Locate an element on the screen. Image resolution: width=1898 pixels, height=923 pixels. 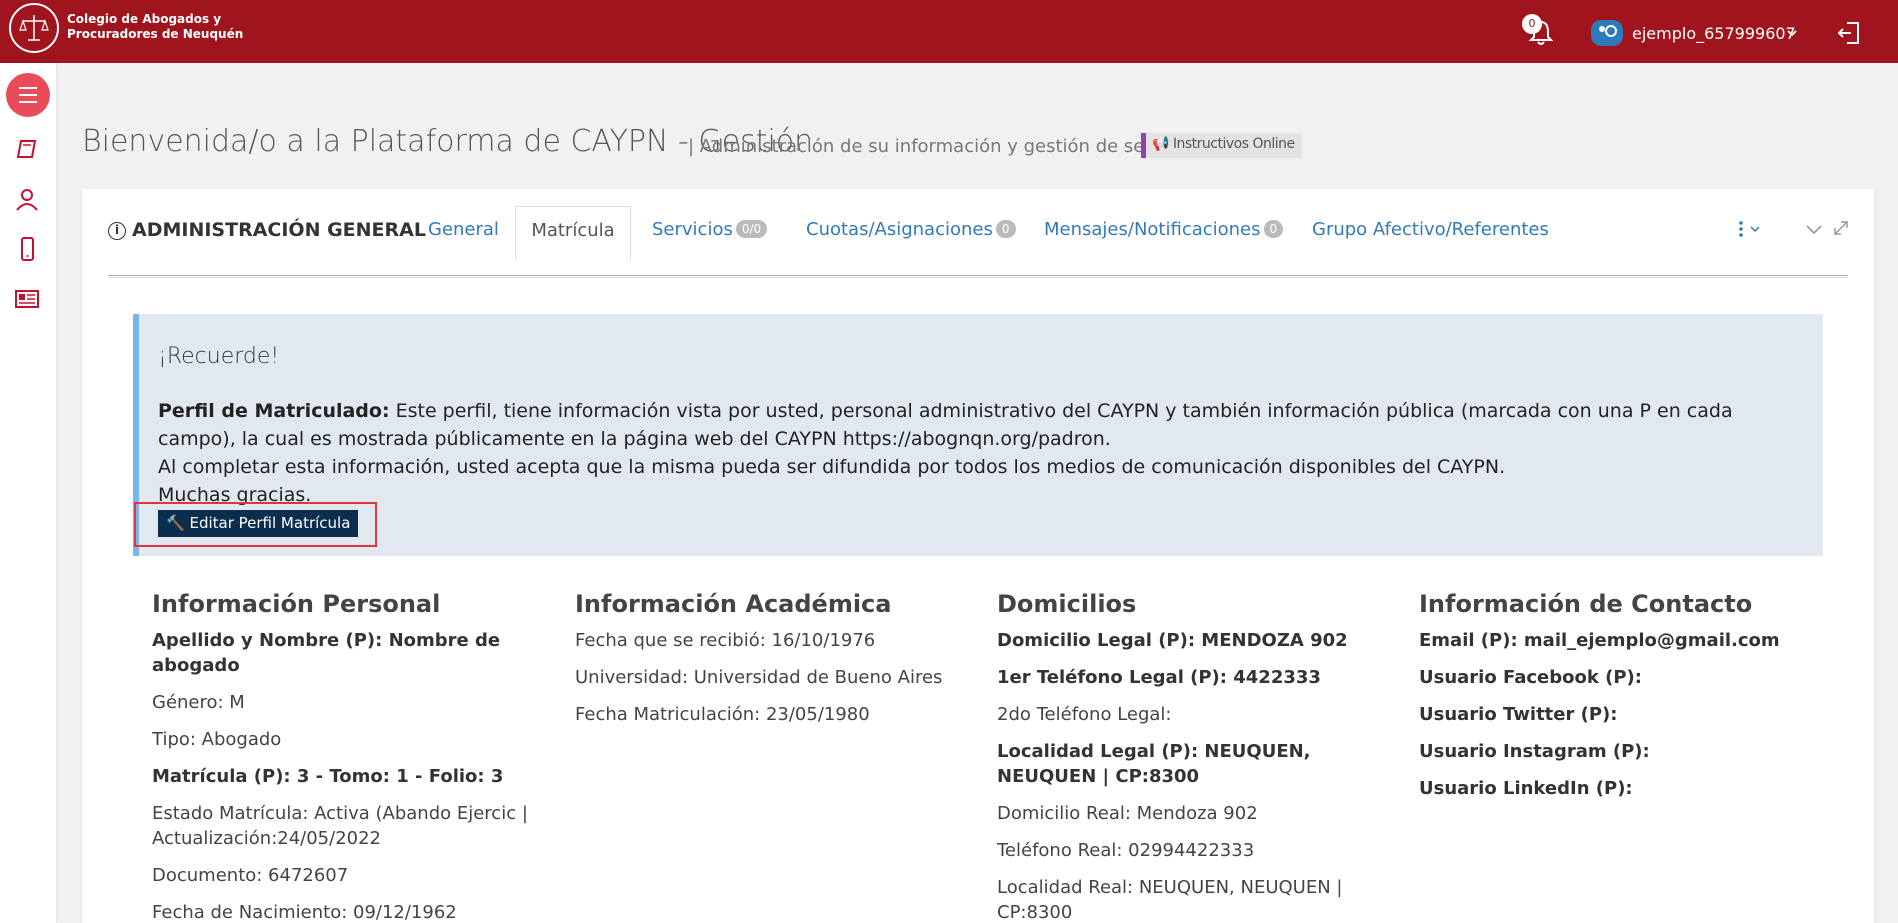
servicios-badge: 0/0 is located at coordinates (751, 229).